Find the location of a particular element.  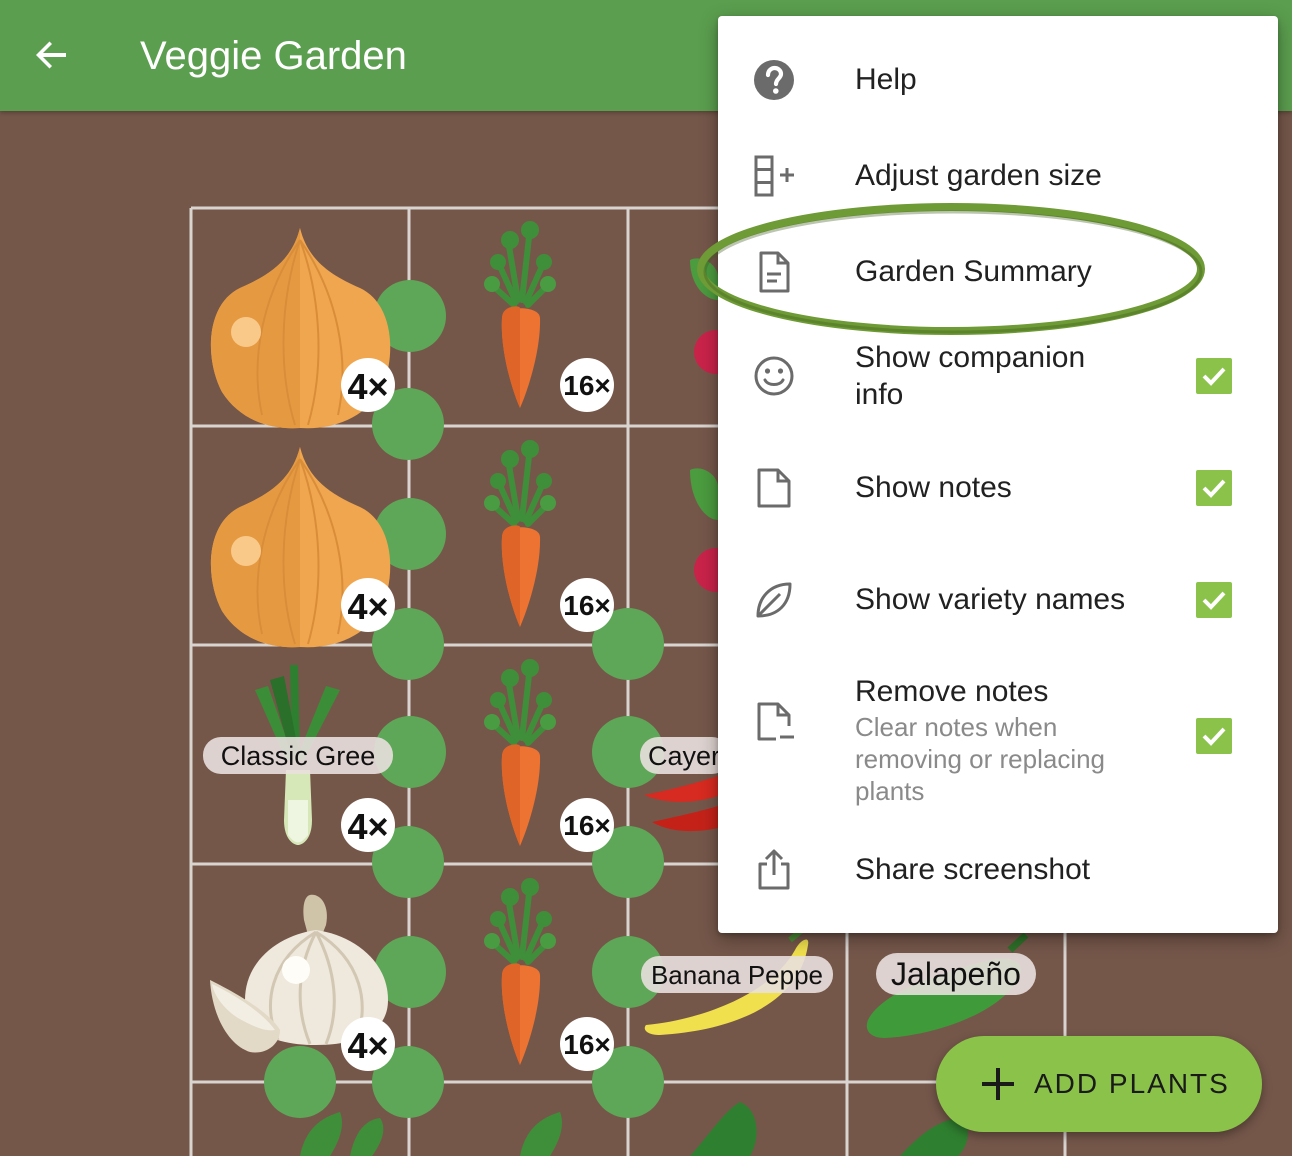

menu-item-show-companion-info: Show companion info is located at coordinates (998, 376).